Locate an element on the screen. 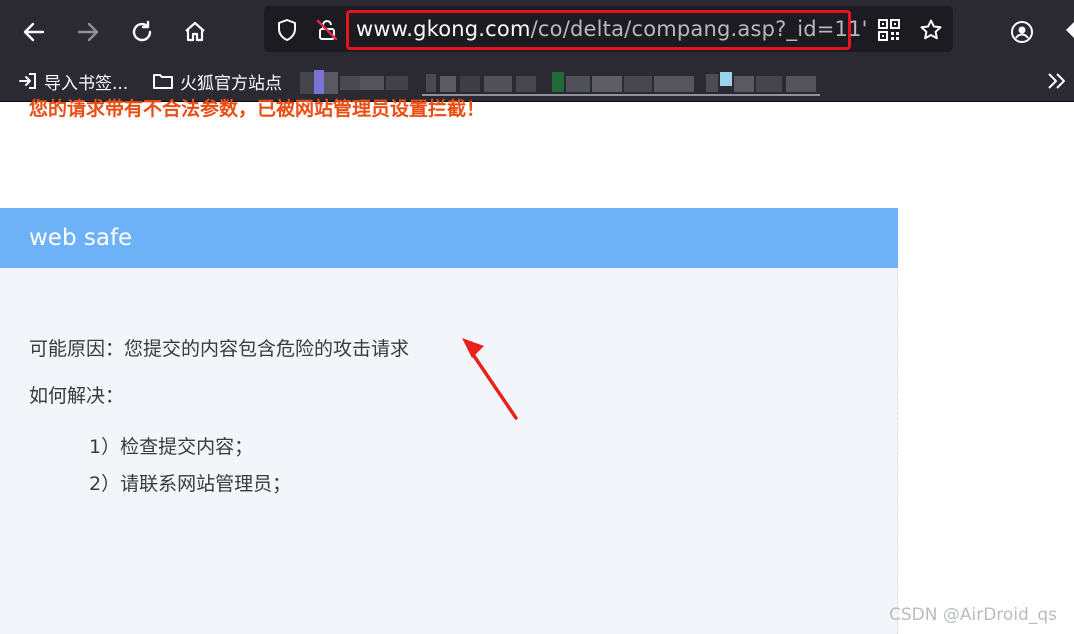  url-domain: www.gkong.com is located at coordinates (443, 29).